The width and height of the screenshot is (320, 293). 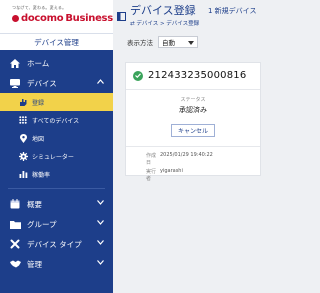 I want to click on sidebar-item-device: デバイス, so click(x=56, y=83).